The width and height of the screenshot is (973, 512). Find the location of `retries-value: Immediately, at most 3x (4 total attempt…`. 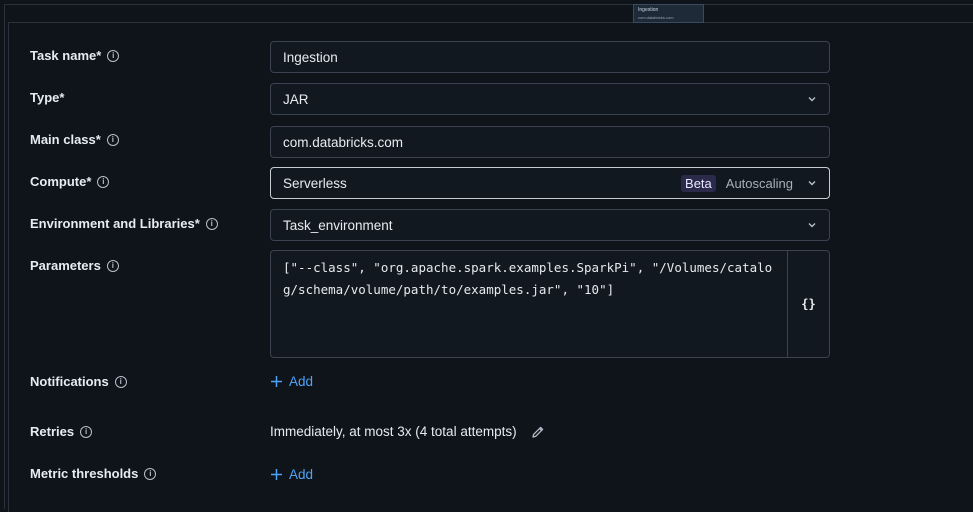

retries-value: Immediately, at most 3x (4 total attempt… is located at coordinates (393, 431).